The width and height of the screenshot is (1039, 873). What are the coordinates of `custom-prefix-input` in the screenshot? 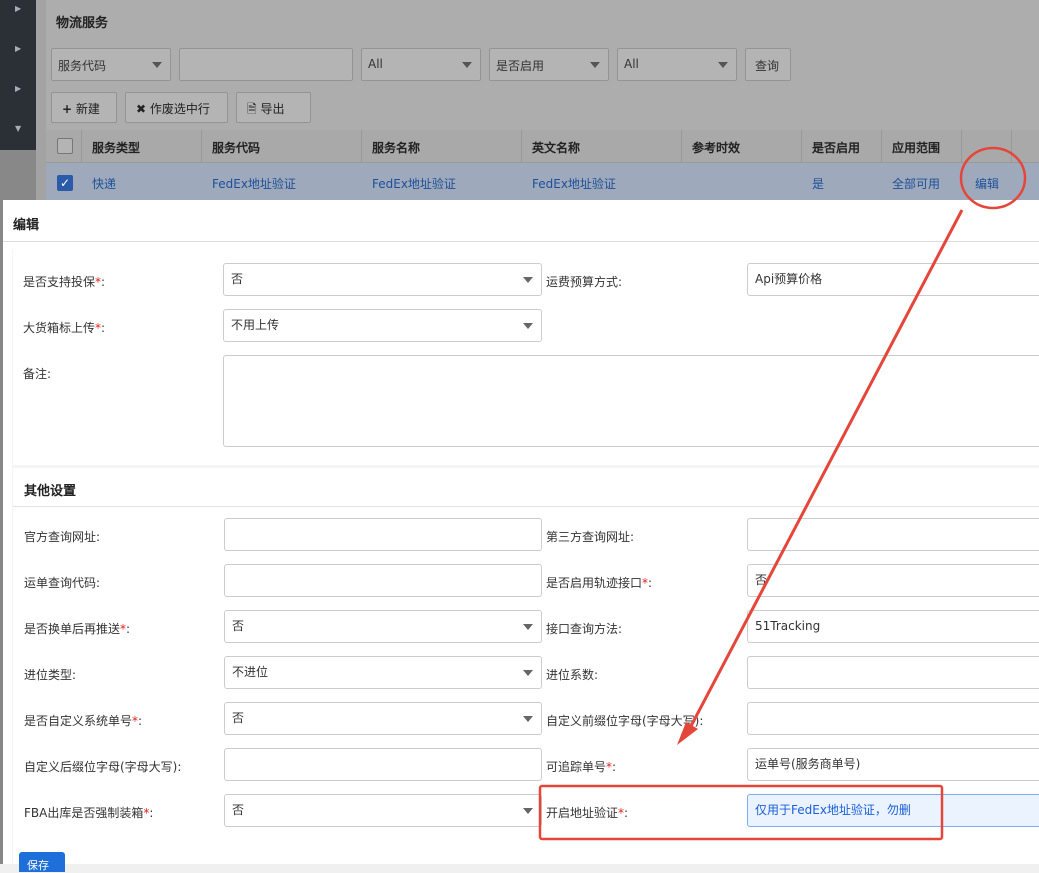 It's located at (893, 718).